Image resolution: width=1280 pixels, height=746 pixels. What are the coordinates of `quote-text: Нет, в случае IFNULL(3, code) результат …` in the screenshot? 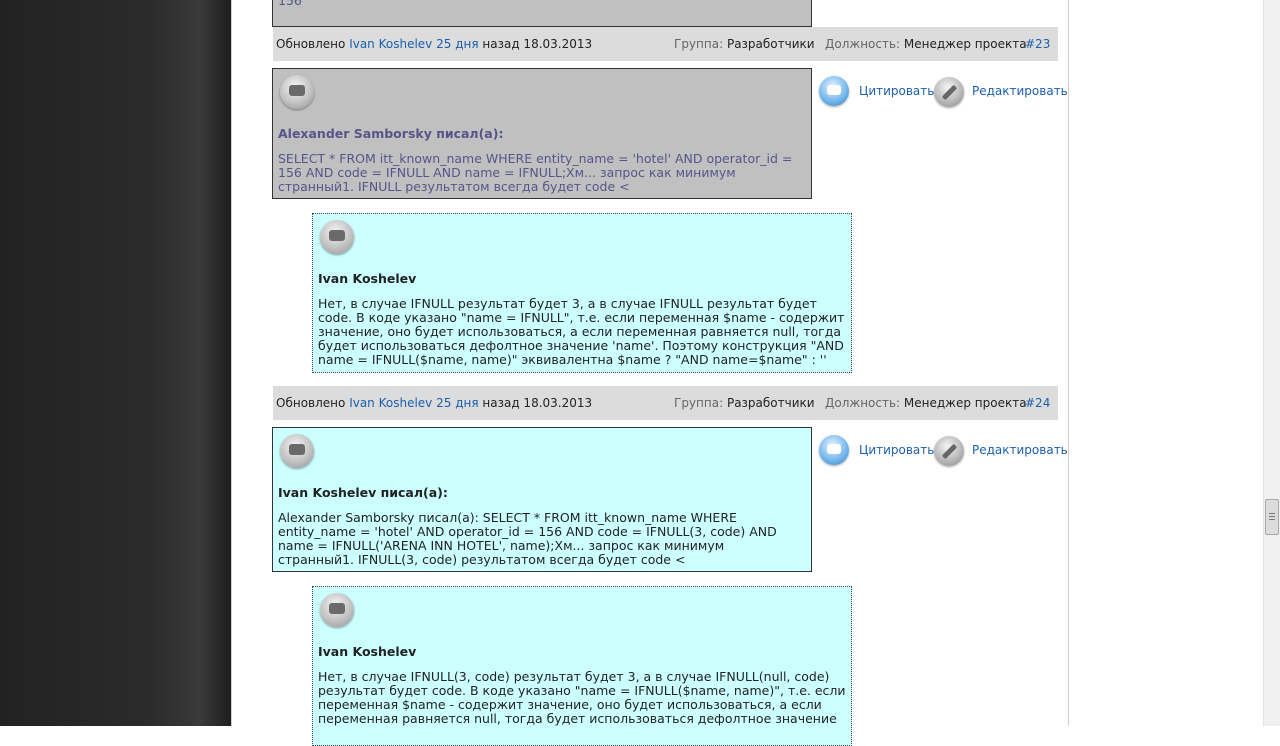 It's located at (582, 698).